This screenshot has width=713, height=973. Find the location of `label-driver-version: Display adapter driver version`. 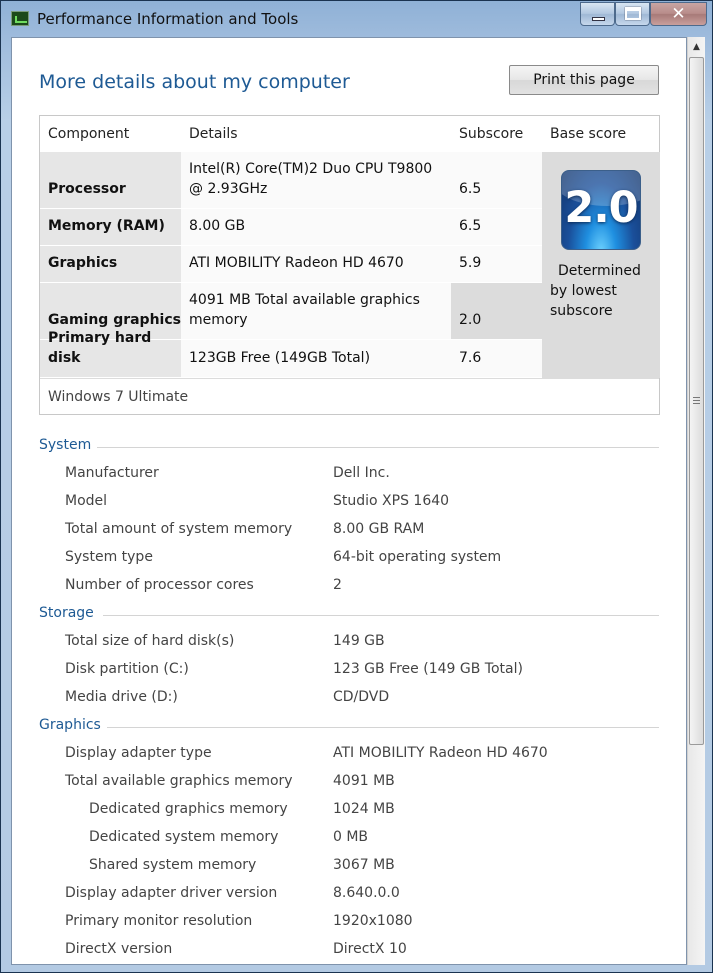

label-driver-version: Display adapter driver version is located at coordinates (171, 893).